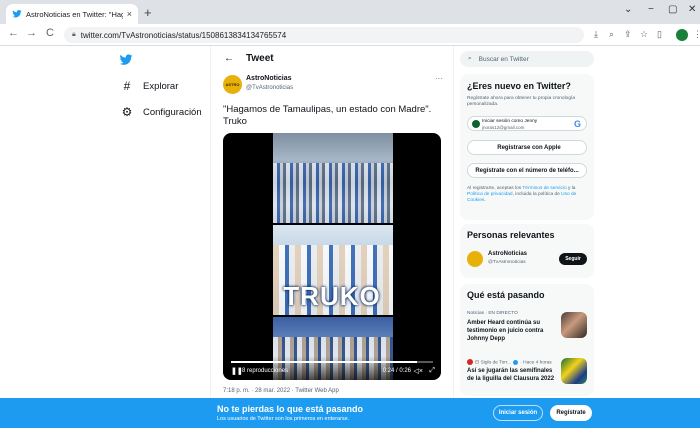 This screenshot has height=428, width=700. I want to click on pause-icon: ❚❚, so click(237, 371).